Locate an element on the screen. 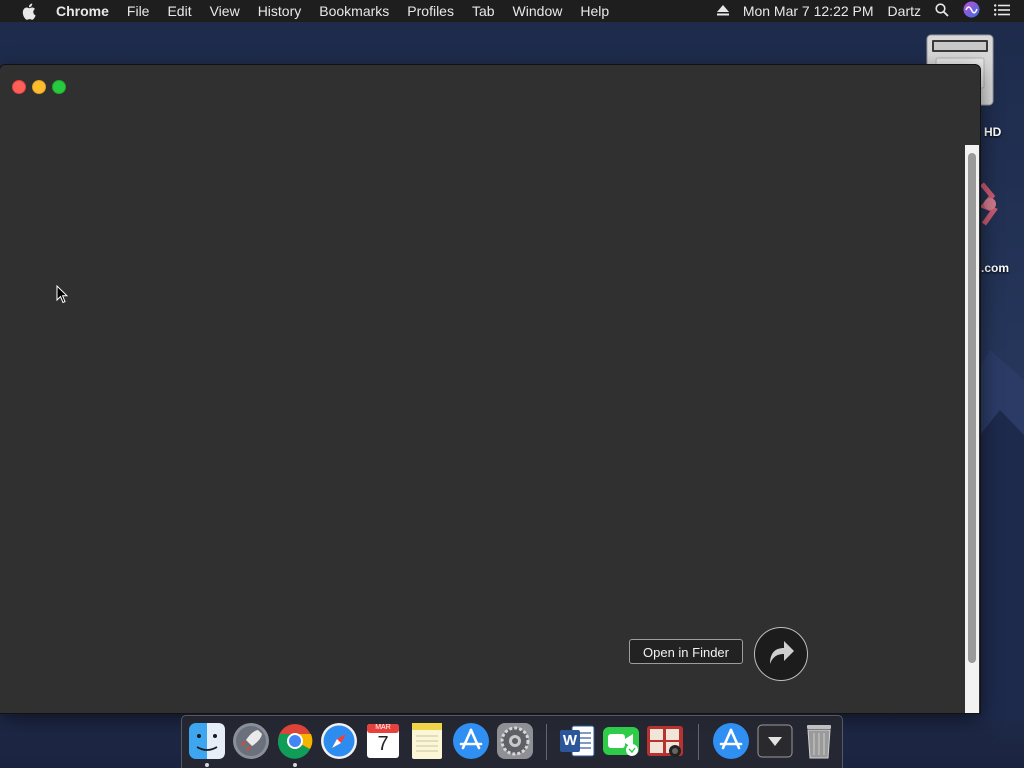  share-button is located at coordinates (781, 654).